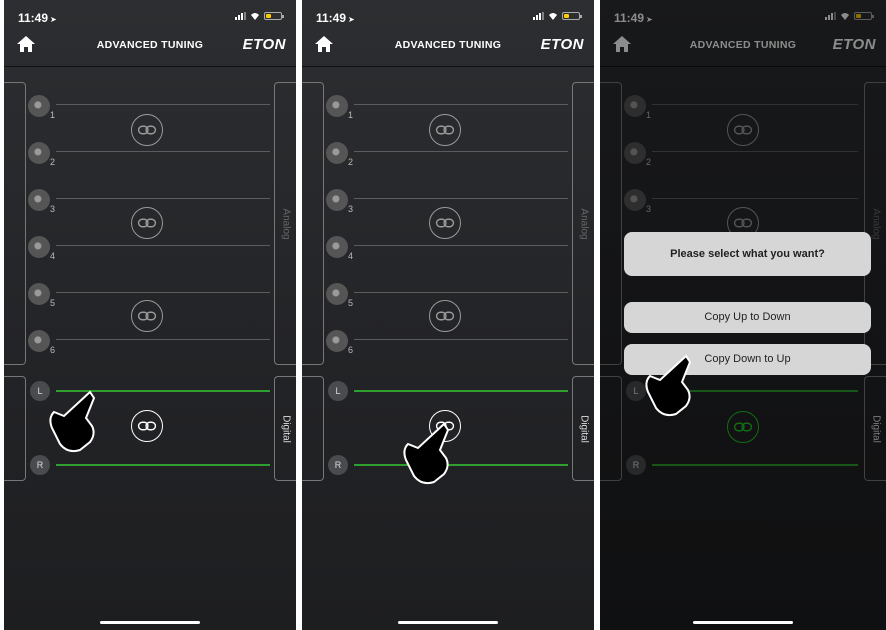 This screenshot has width=886, height=630. What do you see at coordinates (338, 391) in the screenshot?
I see `digital-left-knob: L` at bounding box center [338, 391].